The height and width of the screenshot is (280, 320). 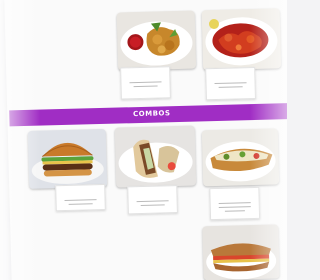 I want to click on item-photo-sandwich, so click(x=240, y=157).